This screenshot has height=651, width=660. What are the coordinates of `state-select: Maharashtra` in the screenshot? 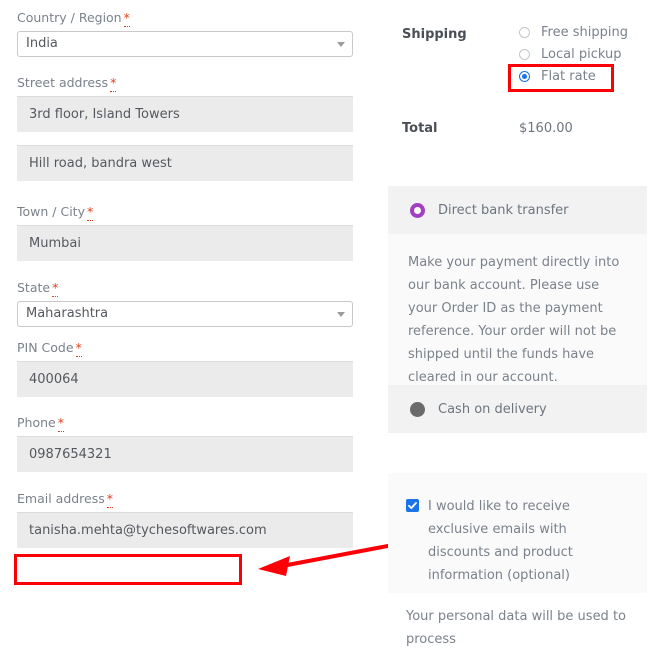 It's located at (185, 314).